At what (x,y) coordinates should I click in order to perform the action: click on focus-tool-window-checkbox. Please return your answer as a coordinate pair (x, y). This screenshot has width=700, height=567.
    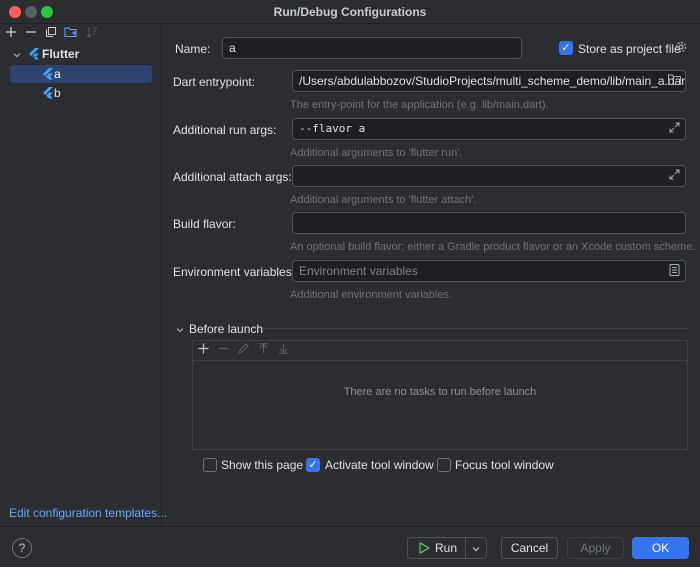
    Looking at the image, I should click on (444, 465).